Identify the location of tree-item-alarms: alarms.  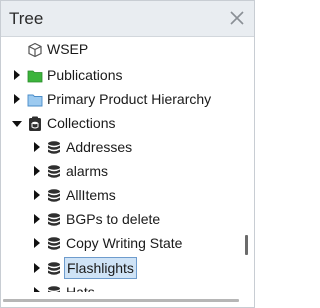
(121, 171).